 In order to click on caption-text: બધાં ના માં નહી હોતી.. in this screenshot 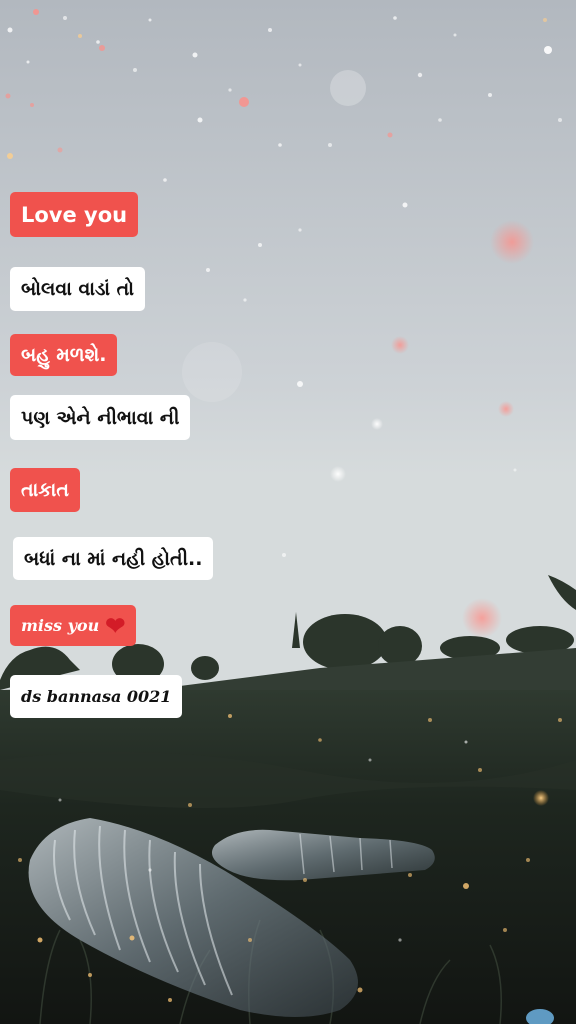, I will do `click(113, 558)`.